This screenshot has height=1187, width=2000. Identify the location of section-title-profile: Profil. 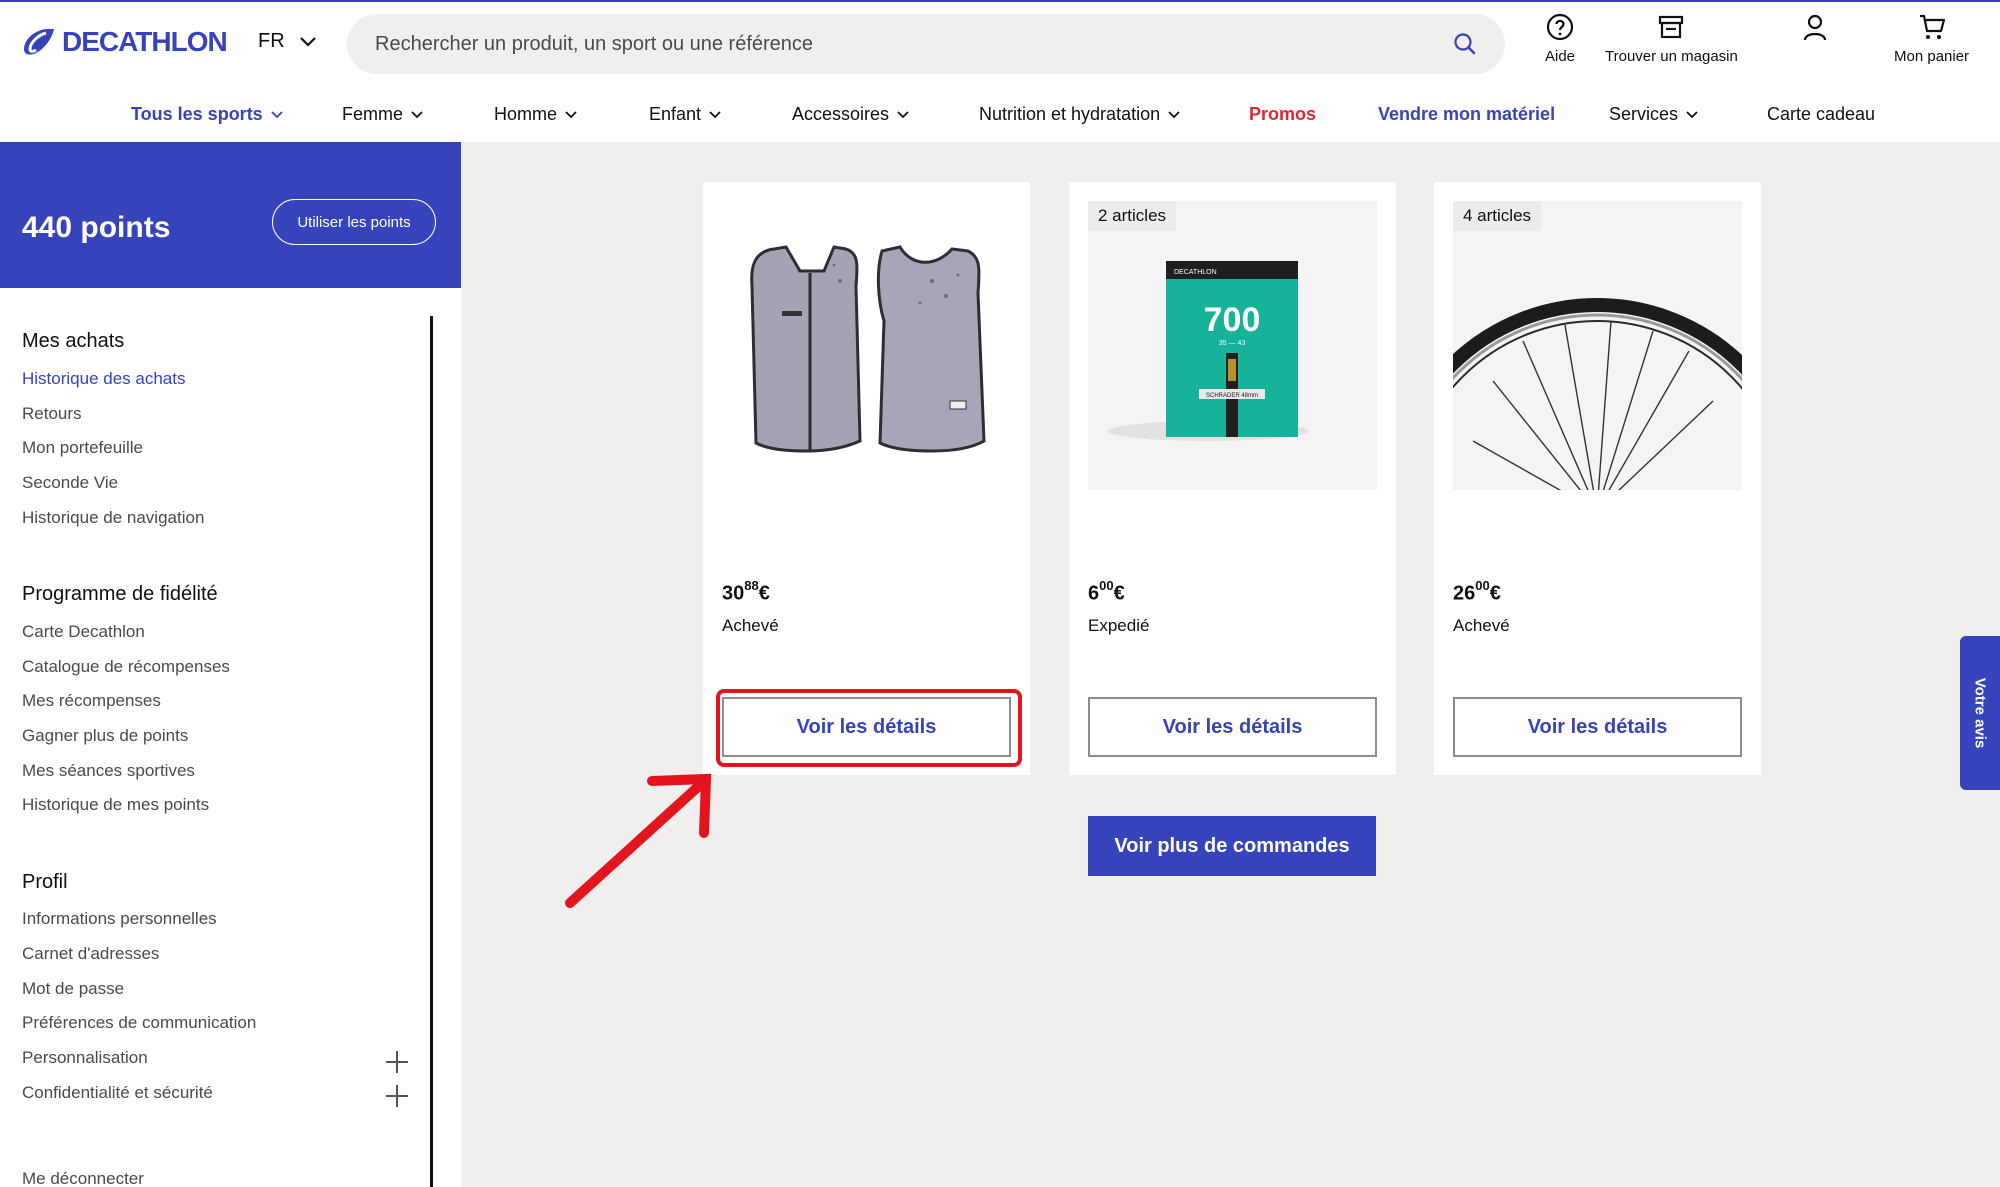
(45, 882).